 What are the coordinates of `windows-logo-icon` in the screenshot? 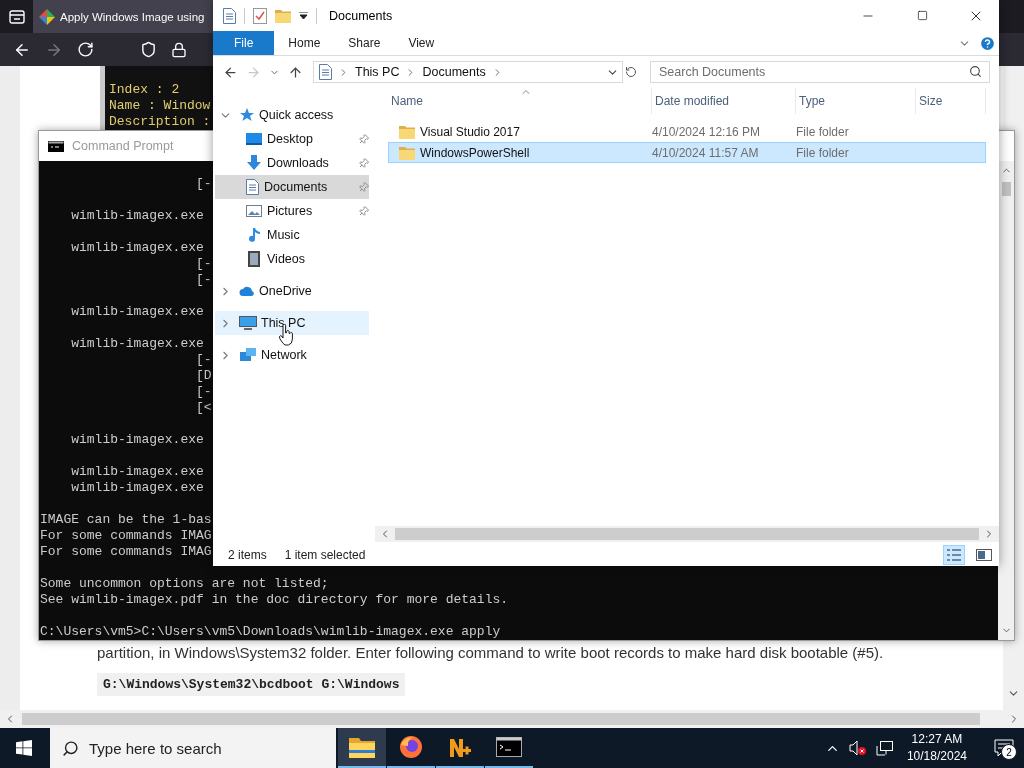 It's located at (24, 748).